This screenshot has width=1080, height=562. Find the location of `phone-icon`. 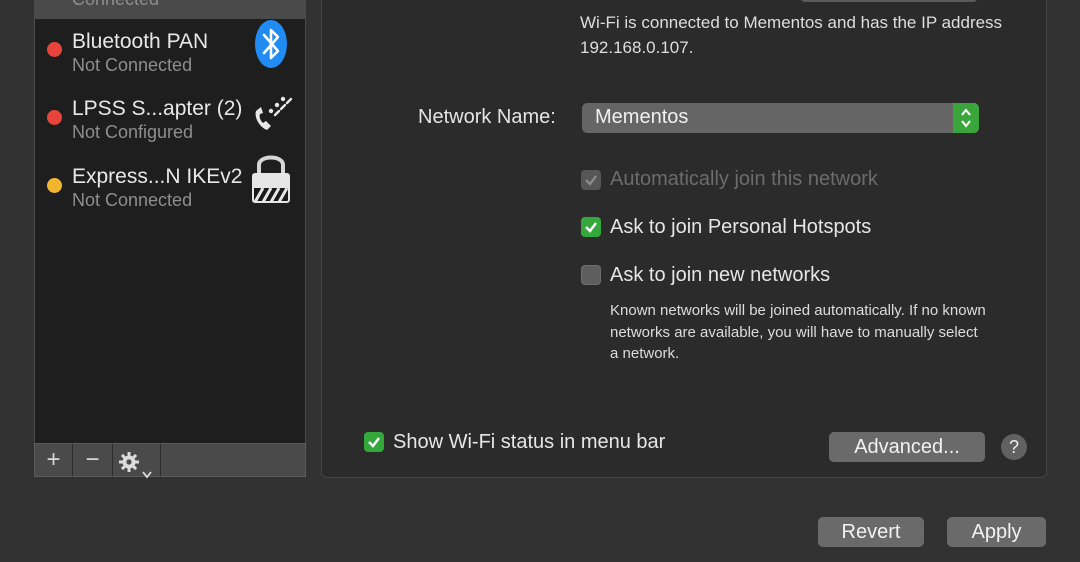

phone-icon is located at coordinates (272, 112).